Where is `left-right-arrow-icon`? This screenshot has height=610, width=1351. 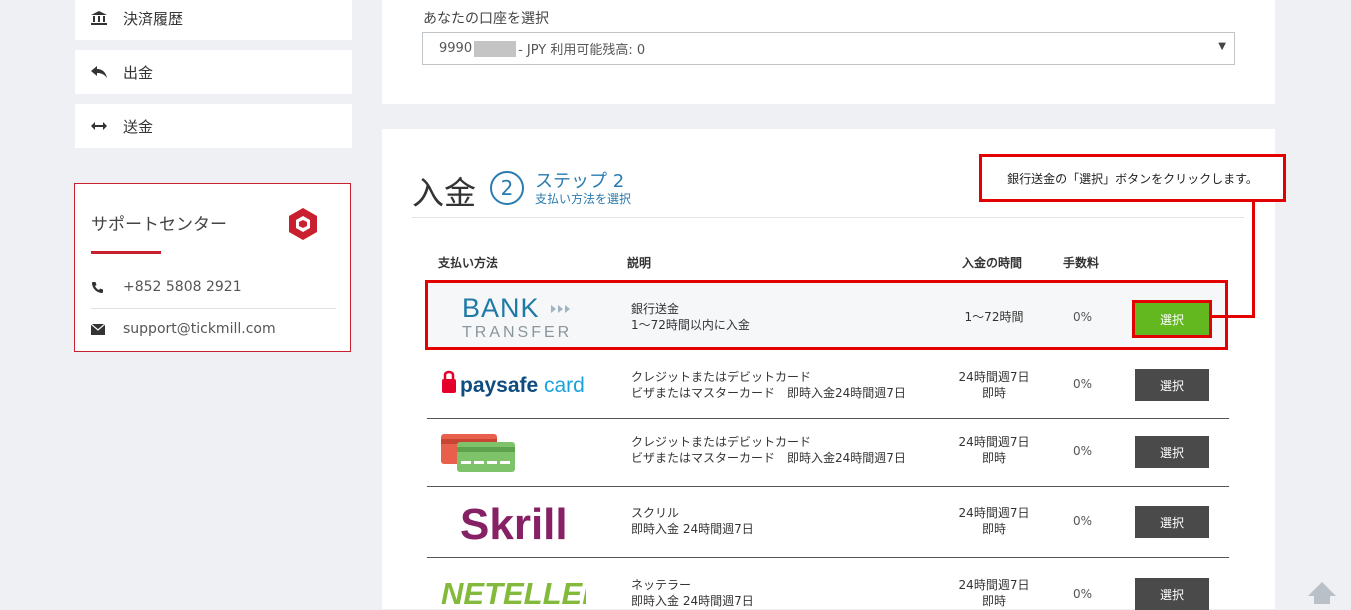 left-right-arrow-icon is located at coordinates (99, 126).